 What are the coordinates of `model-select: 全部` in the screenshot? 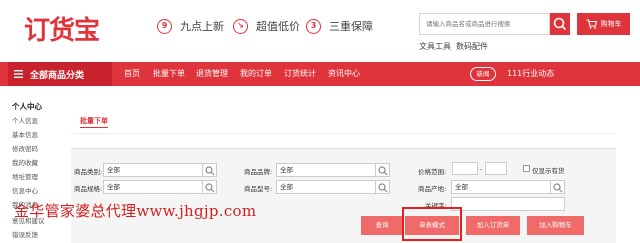 It's located at (326, 187).